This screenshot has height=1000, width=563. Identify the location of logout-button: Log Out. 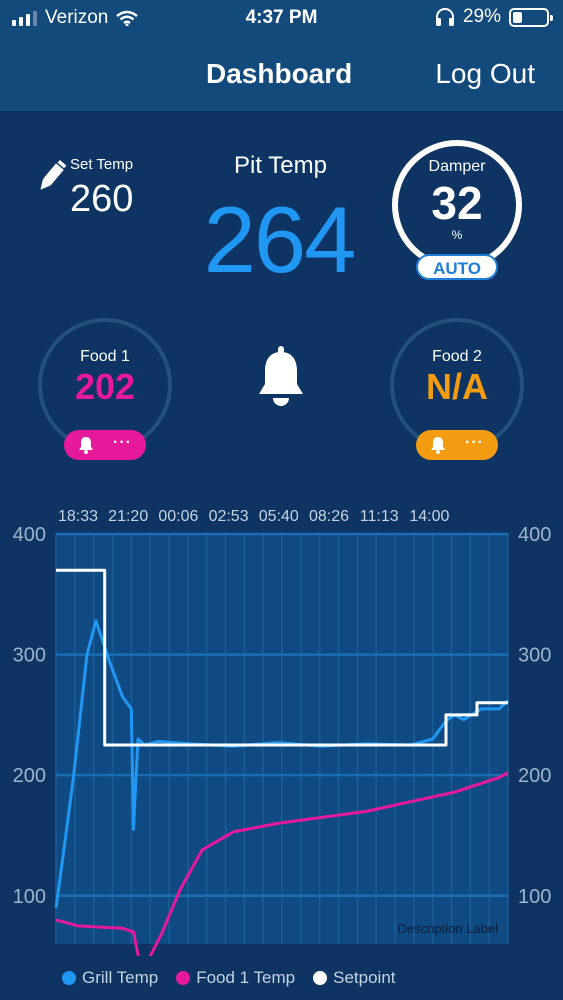
(485, 74).